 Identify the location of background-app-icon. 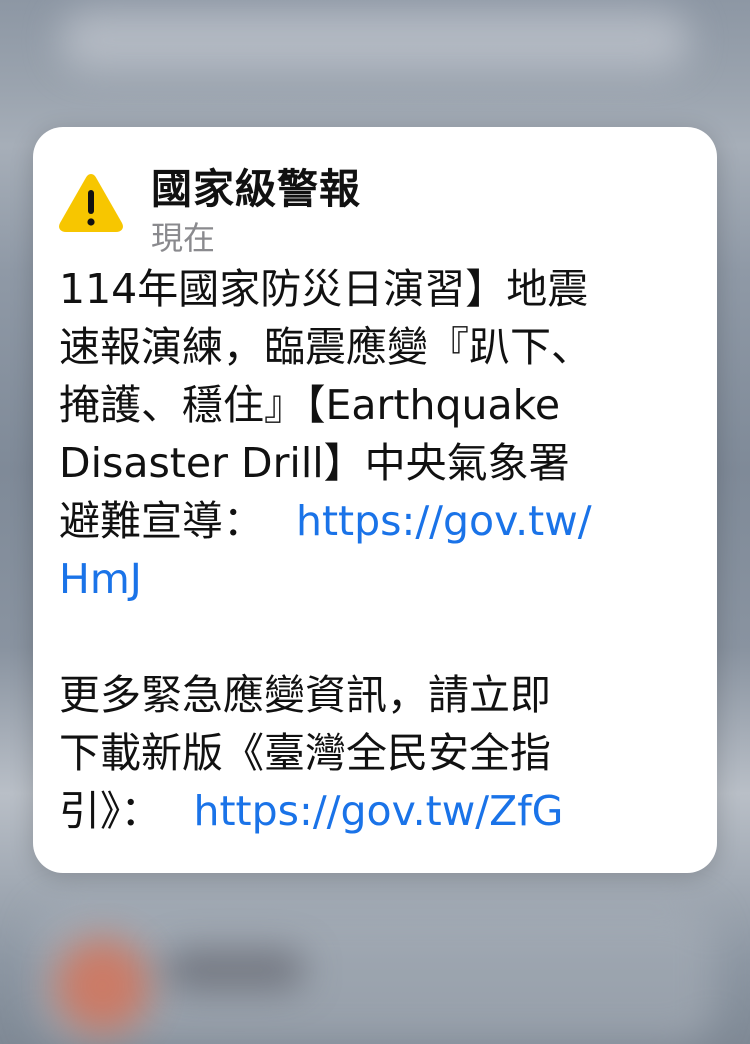
(102, 985).